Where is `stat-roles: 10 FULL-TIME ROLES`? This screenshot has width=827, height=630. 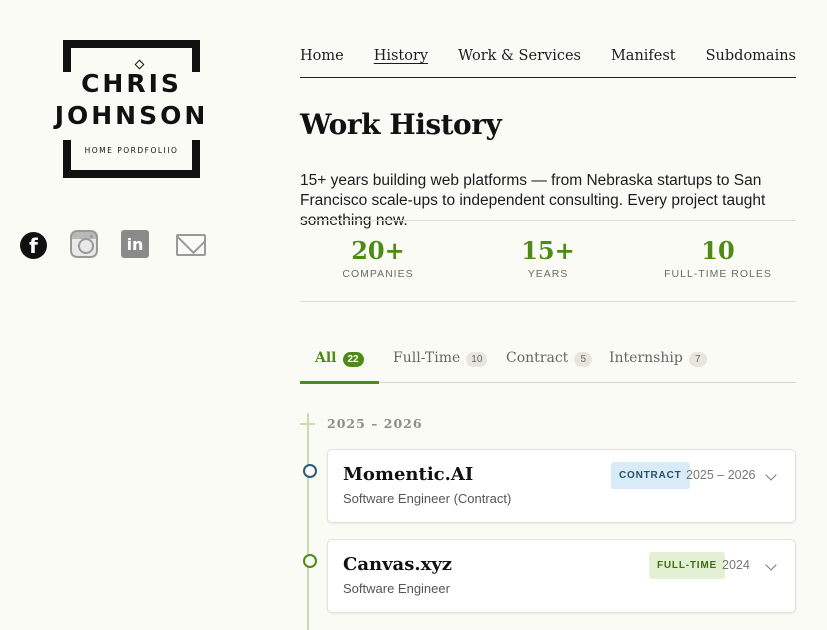
stat-roles: 10 FULL-TIME ROLES is located at coordinates (718, 257).